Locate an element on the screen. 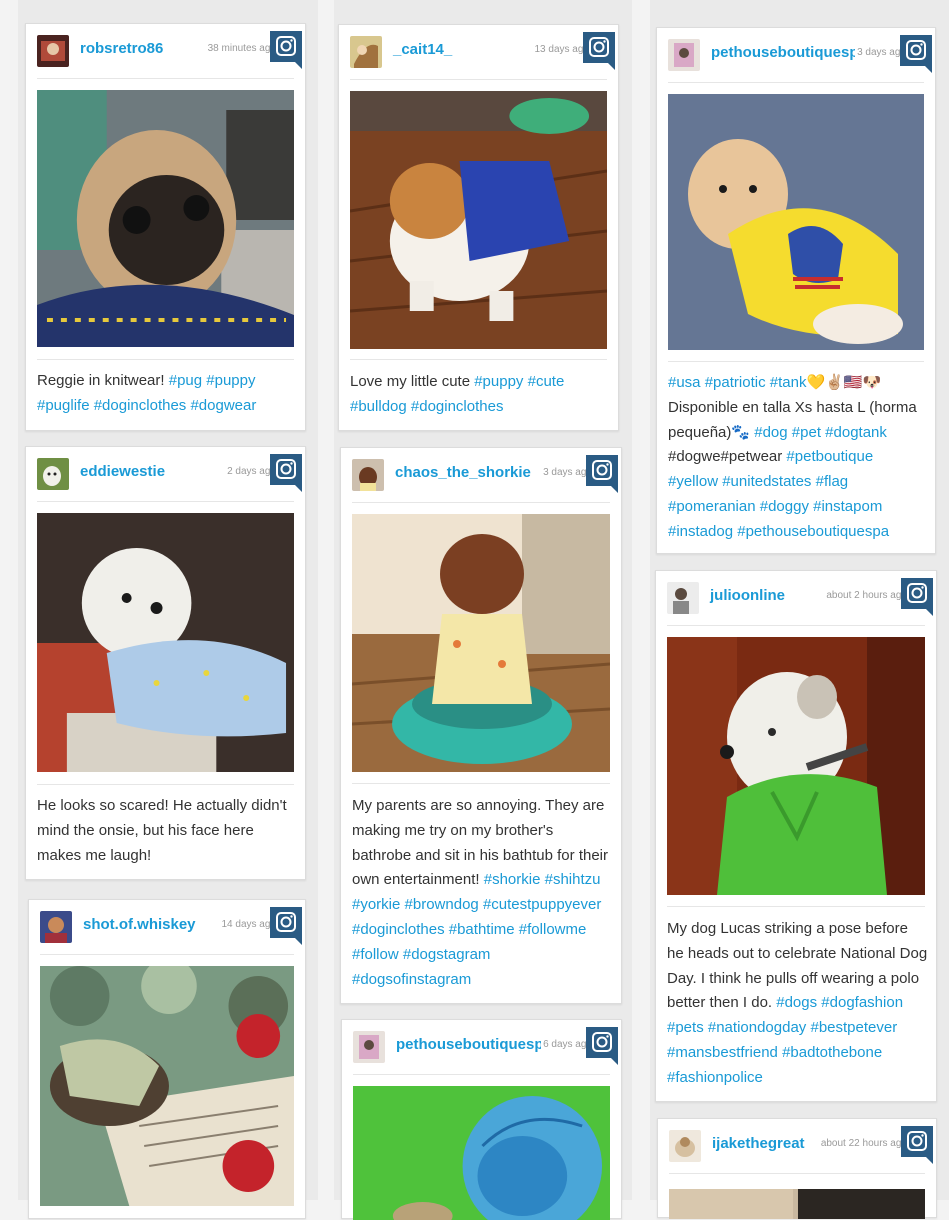 The width and height of the screenshot is (949, 1220). post-card: shot.of.whiskey 14 days ago is located at coordinates (167, 1059).